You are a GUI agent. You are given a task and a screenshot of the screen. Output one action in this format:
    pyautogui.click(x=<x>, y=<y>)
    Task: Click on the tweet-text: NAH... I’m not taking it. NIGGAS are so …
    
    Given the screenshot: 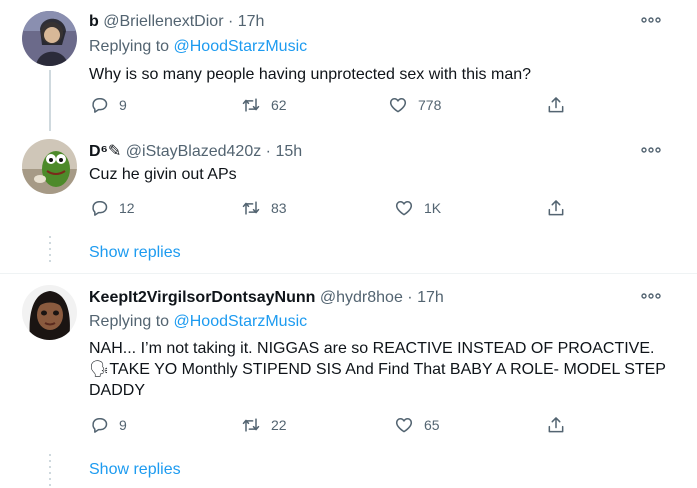 What is the action you would take?
    pyautogui.click(x=379, y=369)
    